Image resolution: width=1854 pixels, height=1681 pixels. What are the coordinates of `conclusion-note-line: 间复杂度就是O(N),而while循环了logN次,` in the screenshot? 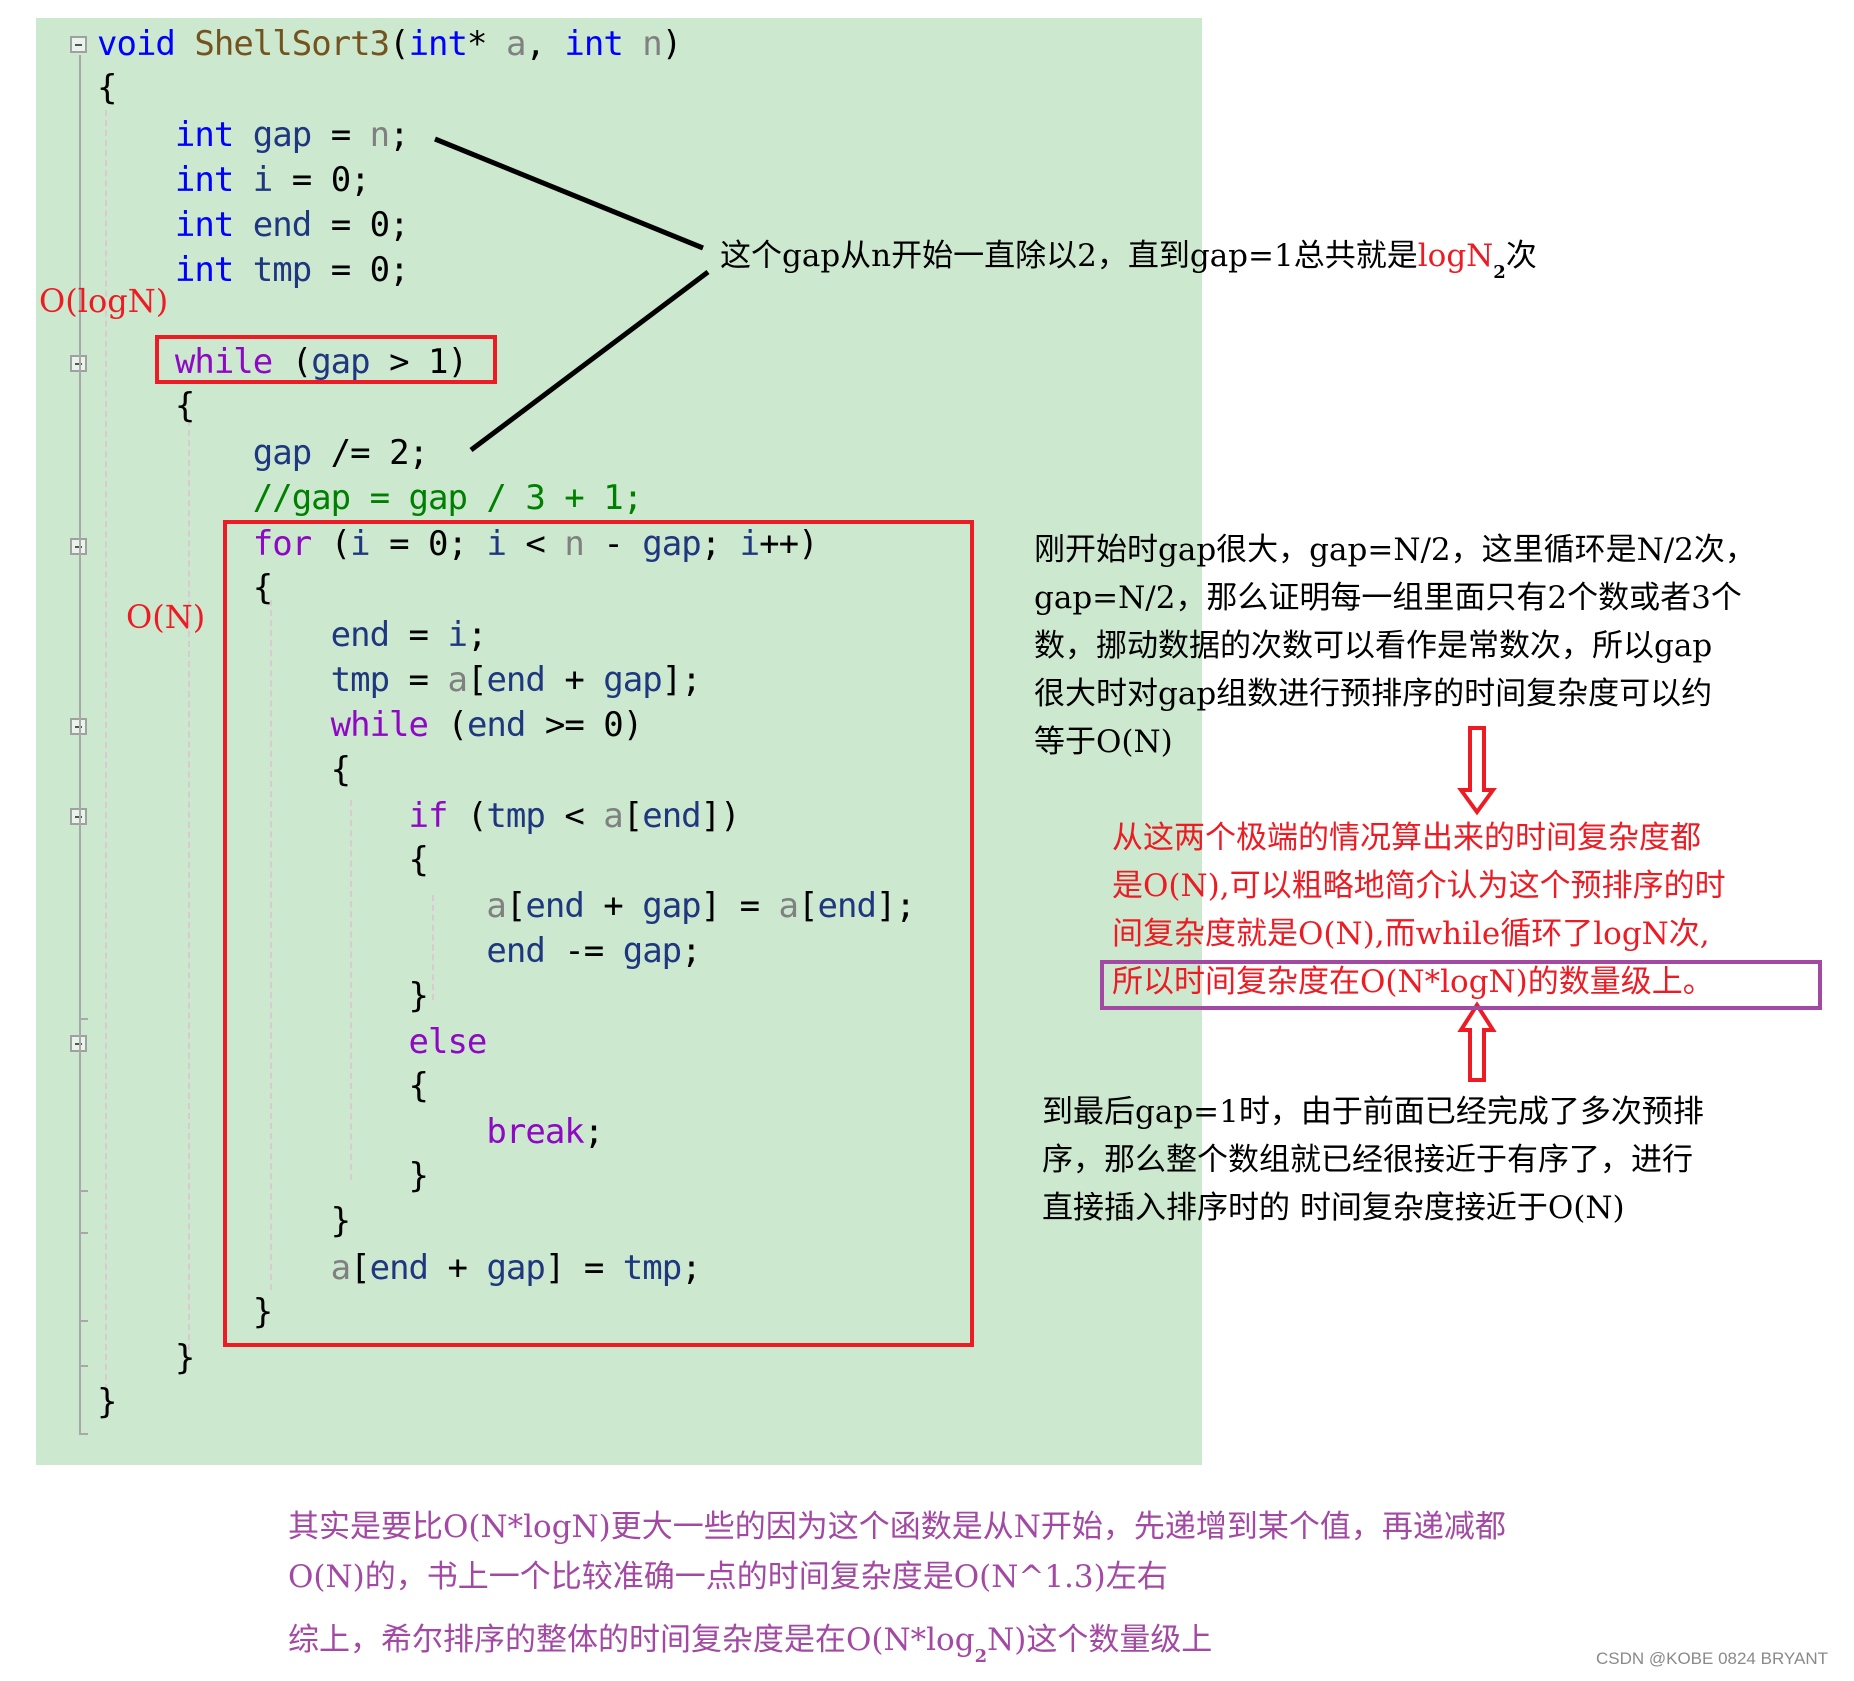 It's located at (1411, 934).